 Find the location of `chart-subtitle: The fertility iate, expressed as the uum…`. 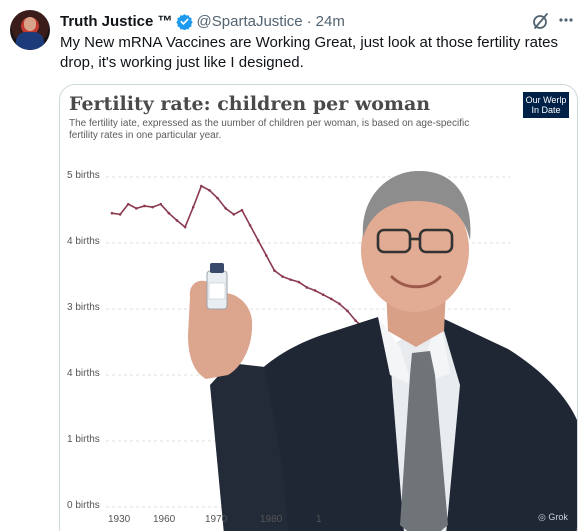

chart-subtitle: The fertility iate, expressed as the uum… is located at coordinates (269, 129).